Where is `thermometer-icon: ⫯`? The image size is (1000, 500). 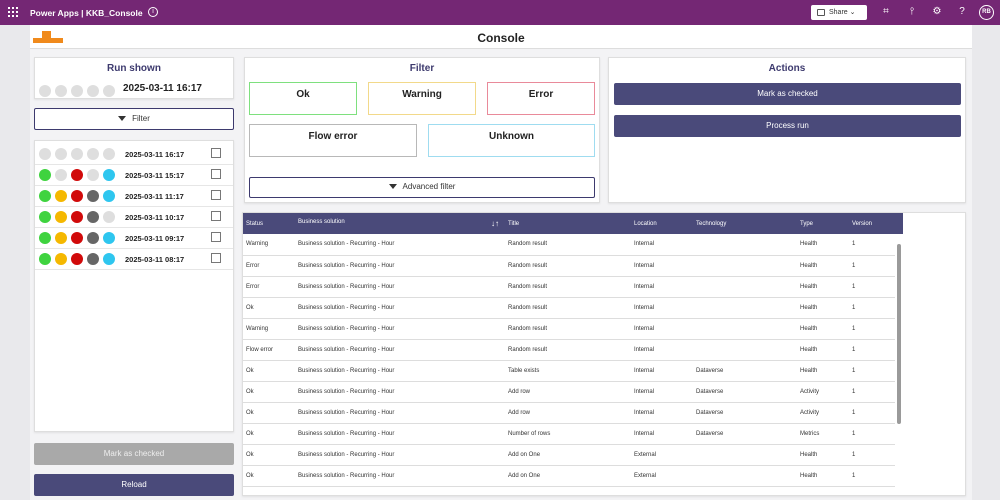
thermometer-icon: ⫯ is located at coordinates (912, 12).